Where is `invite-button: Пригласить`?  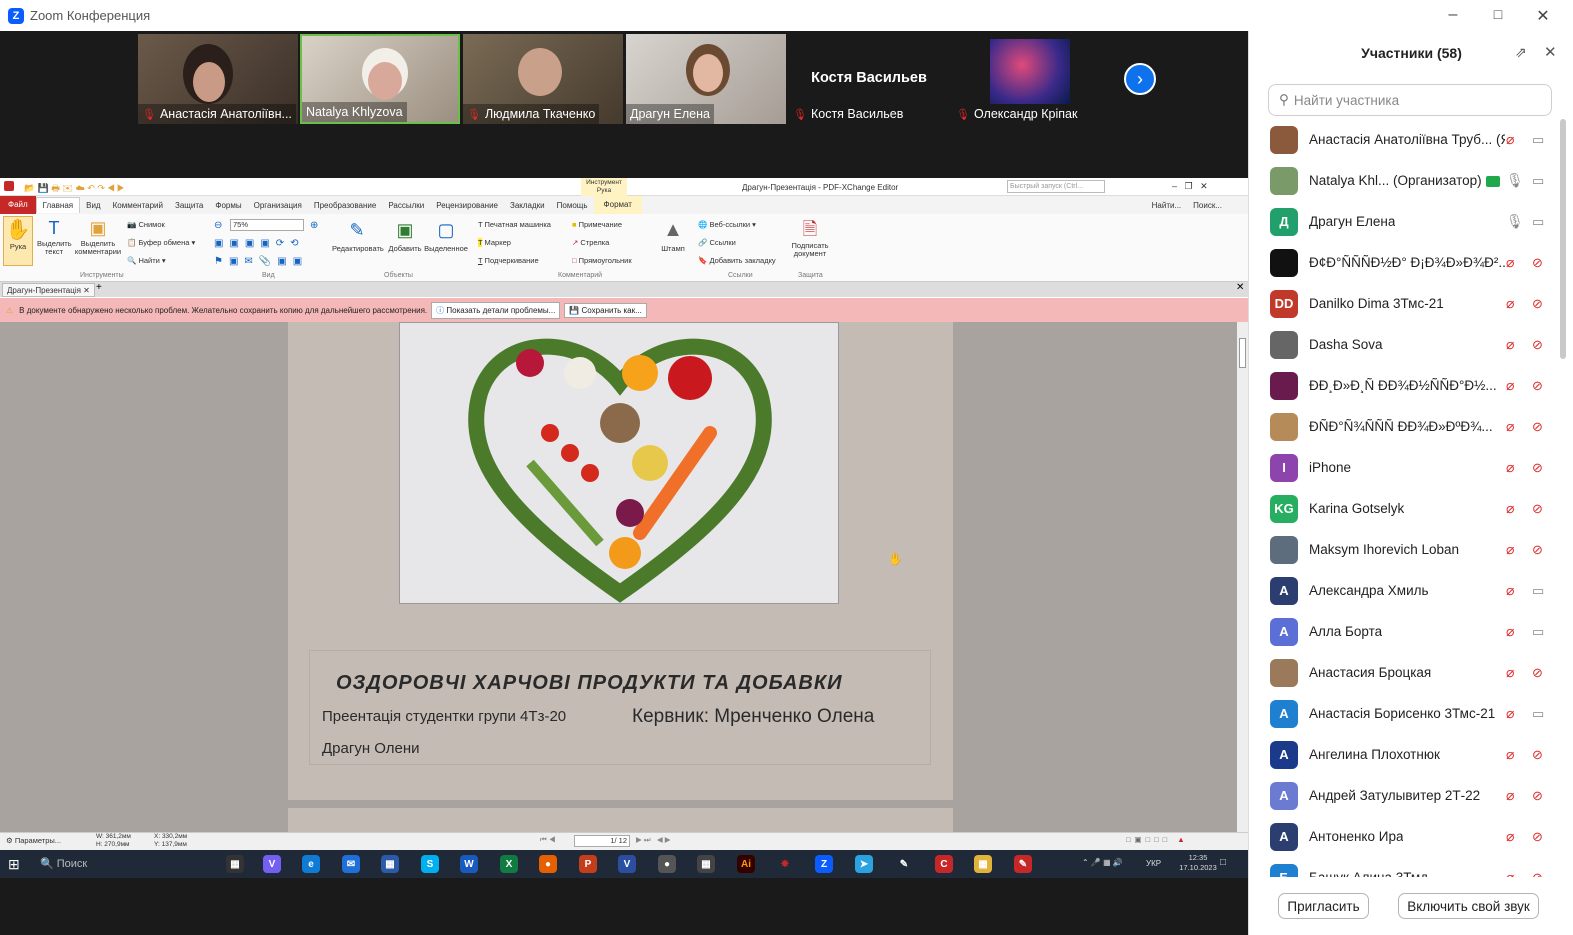 invite-button: Пригласить is located at coordinates (1323, 906).